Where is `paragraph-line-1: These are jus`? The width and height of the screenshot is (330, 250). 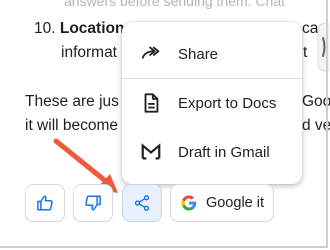 paragraph-line-1: These are jus is located at coordinates (72, 101).